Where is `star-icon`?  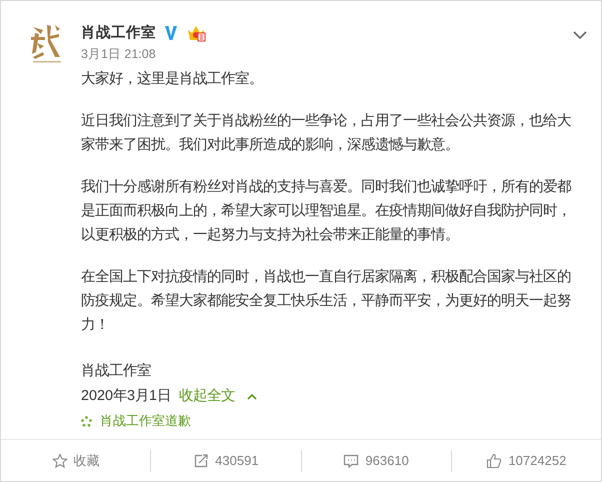 star-icon is located at coordinates (60, 460).